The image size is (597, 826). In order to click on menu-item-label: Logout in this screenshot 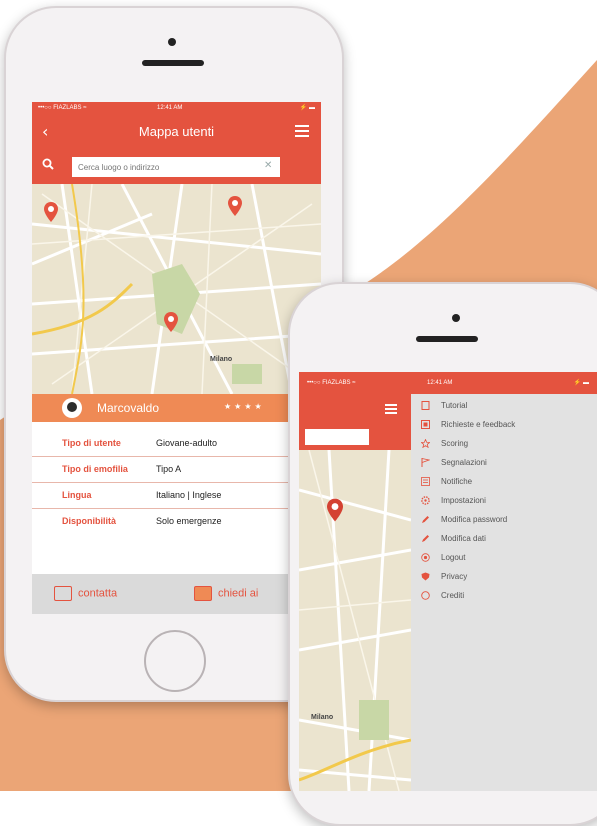, I will do `click(453, 557)`.